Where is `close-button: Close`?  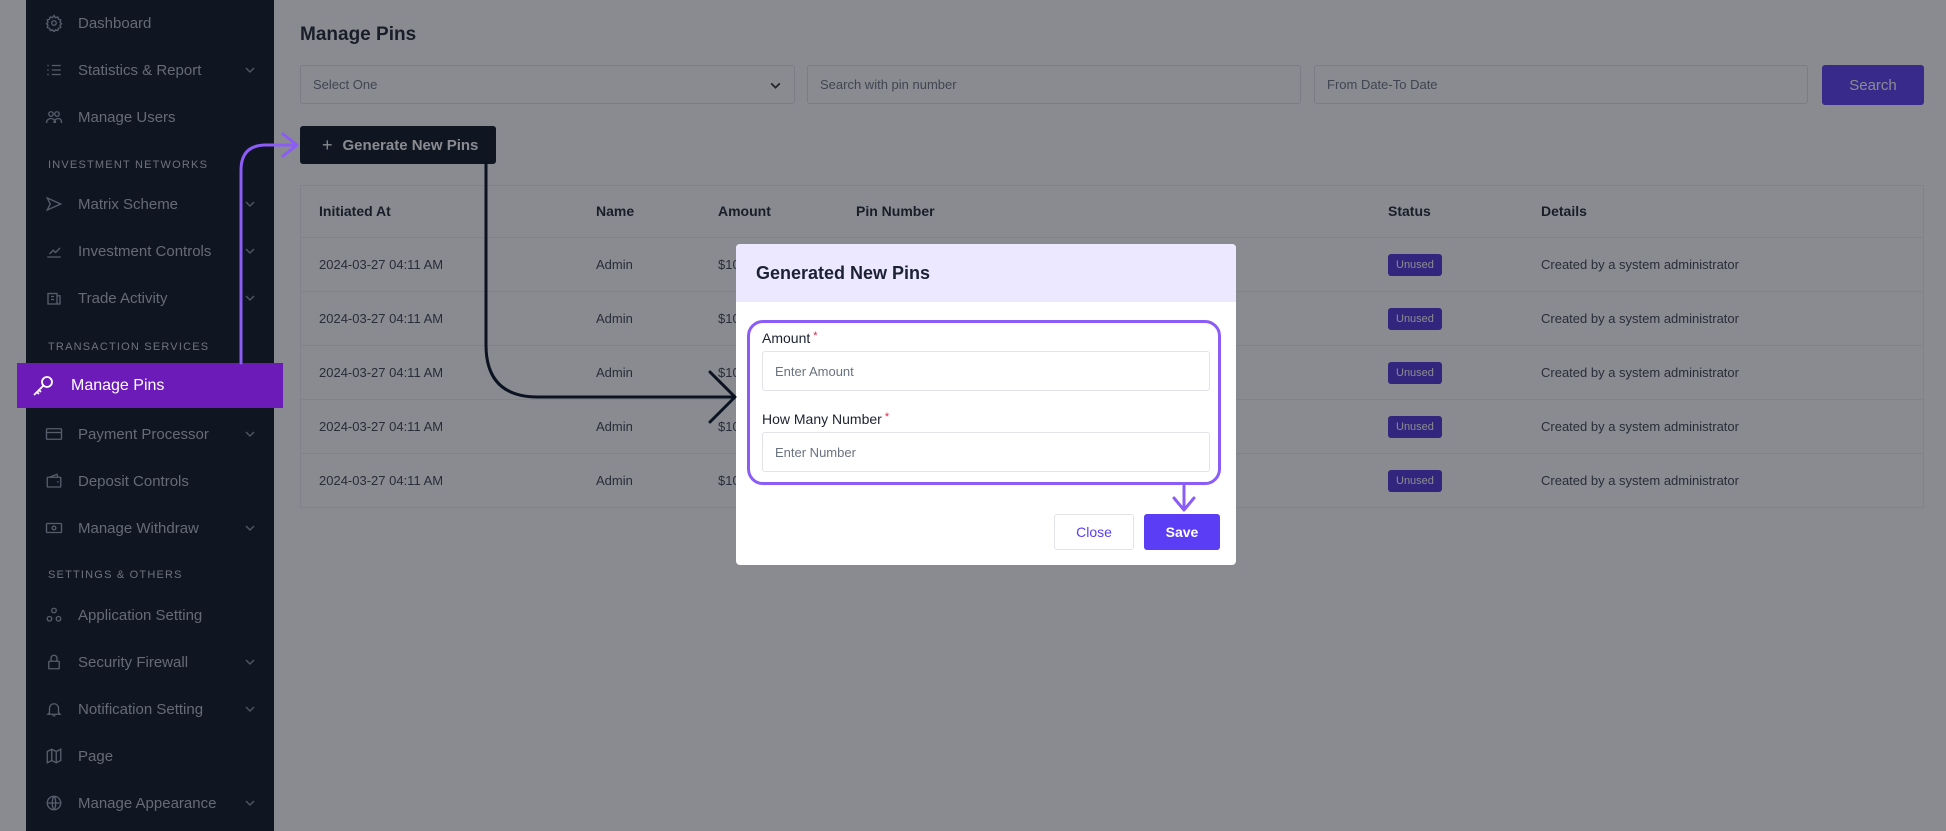
close-button: Close is located at coordinates (1094, 532).